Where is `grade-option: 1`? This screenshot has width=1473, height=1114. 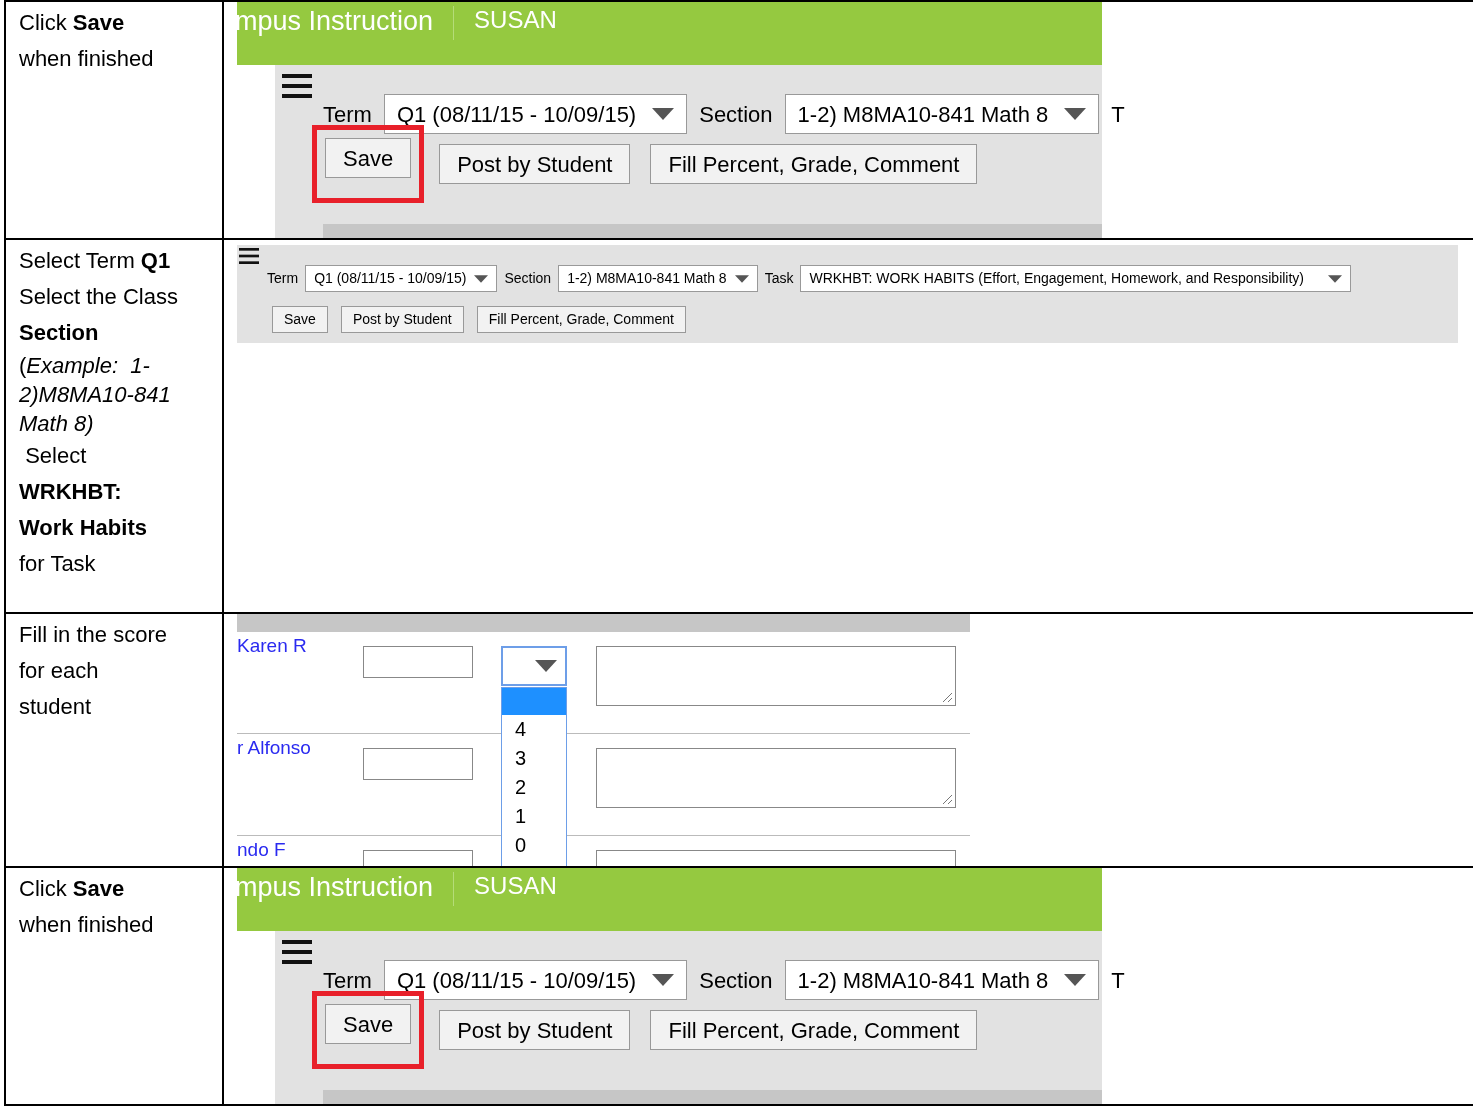
grade-option: 1 is located at coordinates (514, 816).